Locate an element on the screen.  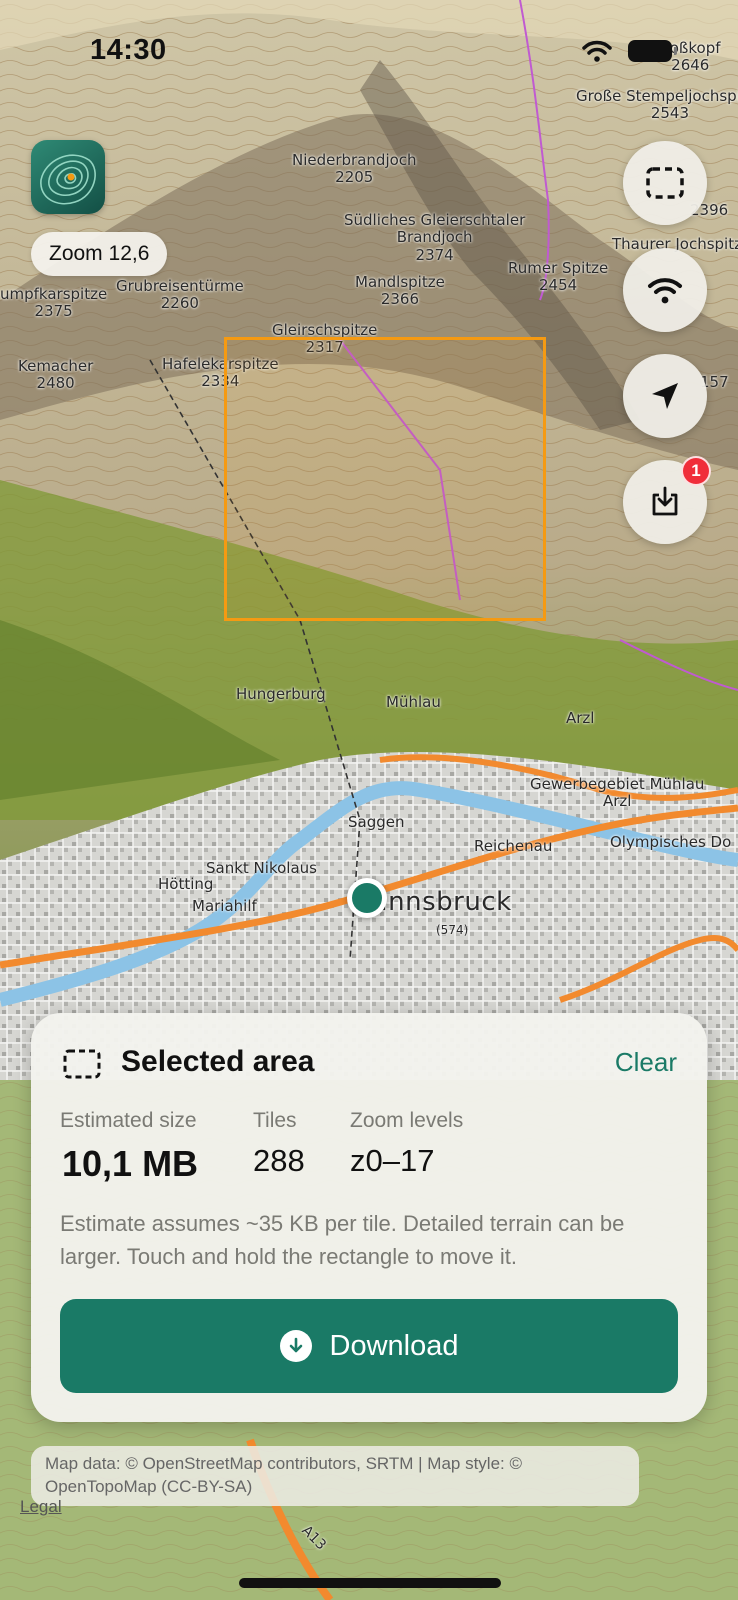
tiles-label: Tiles is located at coordinates (275, 1120).